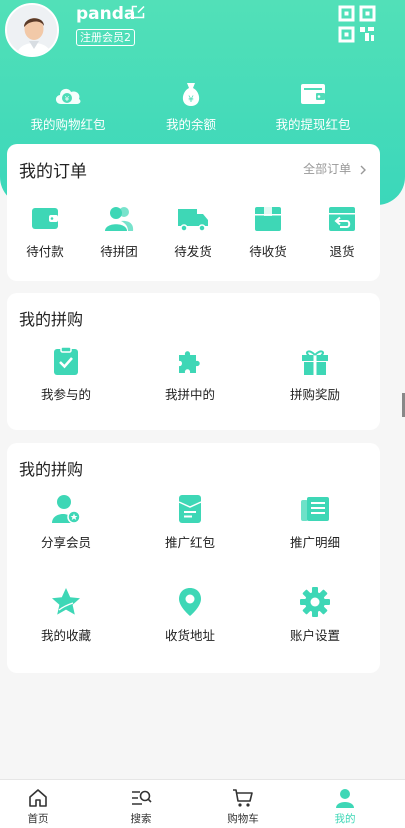 Image resolution: width=405 pixels, height=828 pixels. I want to click on withdraw-redpacket-entry: 我的提现红包, so click(313, 106).